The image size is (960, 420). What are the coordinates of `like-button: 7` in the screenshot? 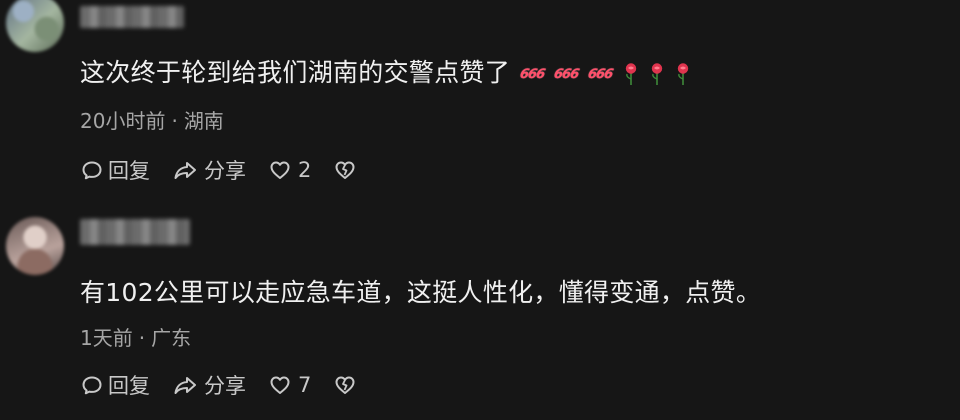 It's located at (289, 385).